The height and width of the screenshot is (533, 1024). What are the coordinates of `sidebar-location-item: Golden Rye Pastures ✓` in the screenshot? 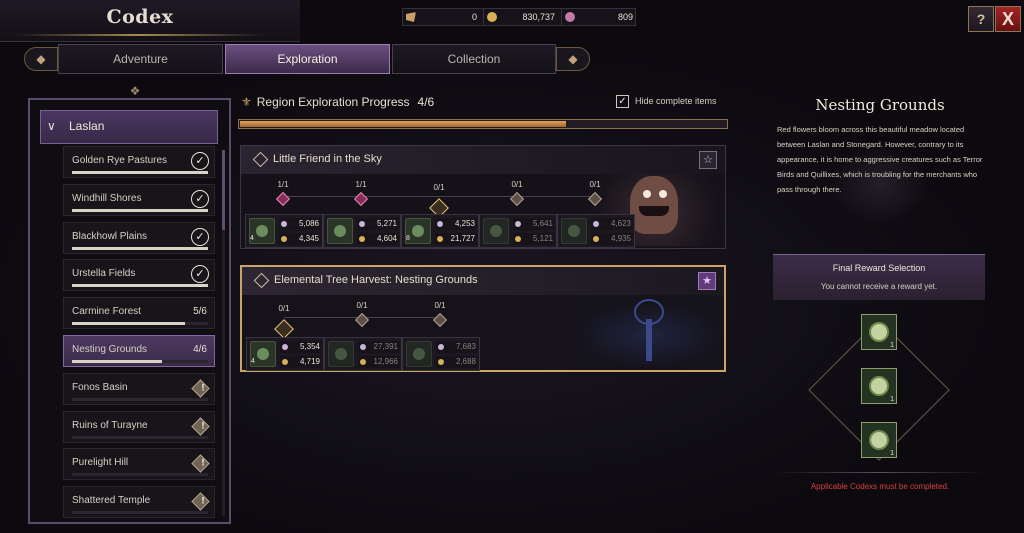 It's located at (139, 162).